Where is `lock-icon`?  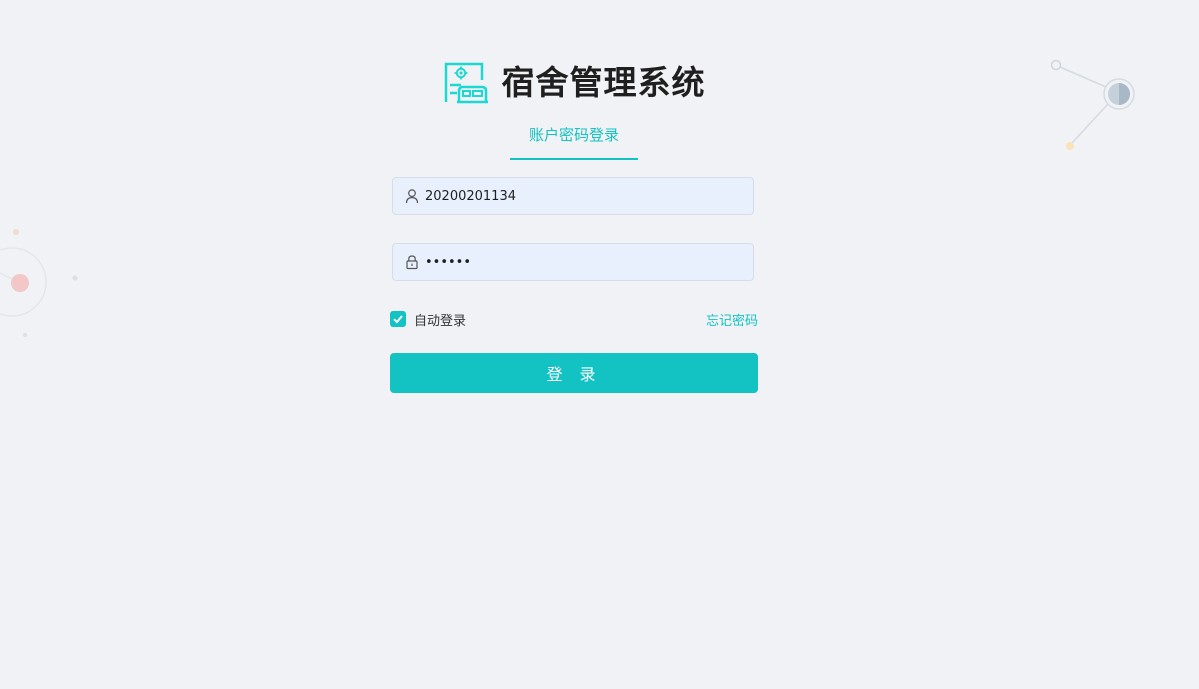
lock-icon is located at coordinates (412, 262).